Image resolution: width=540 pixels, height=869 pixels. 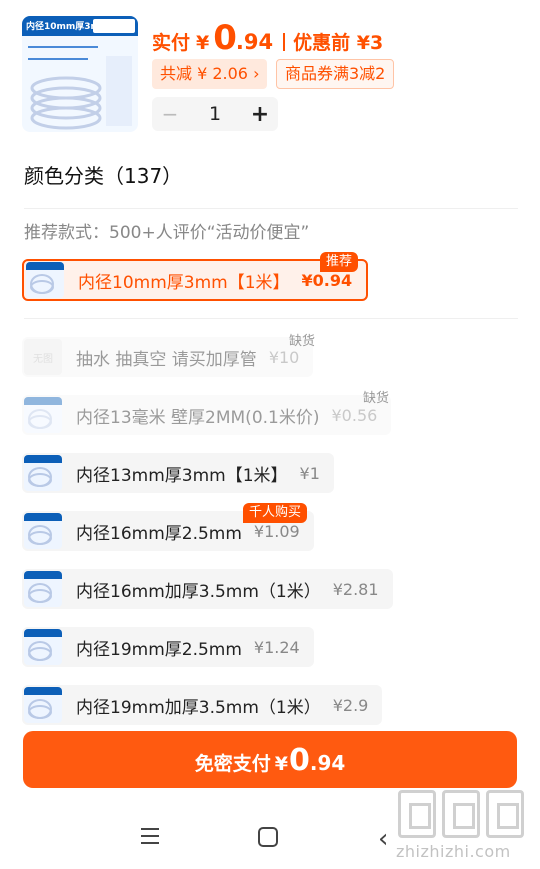 I want to click on variant-label: 内径16mm加厚3.5mm（1米）, so click(x=198, y=591).